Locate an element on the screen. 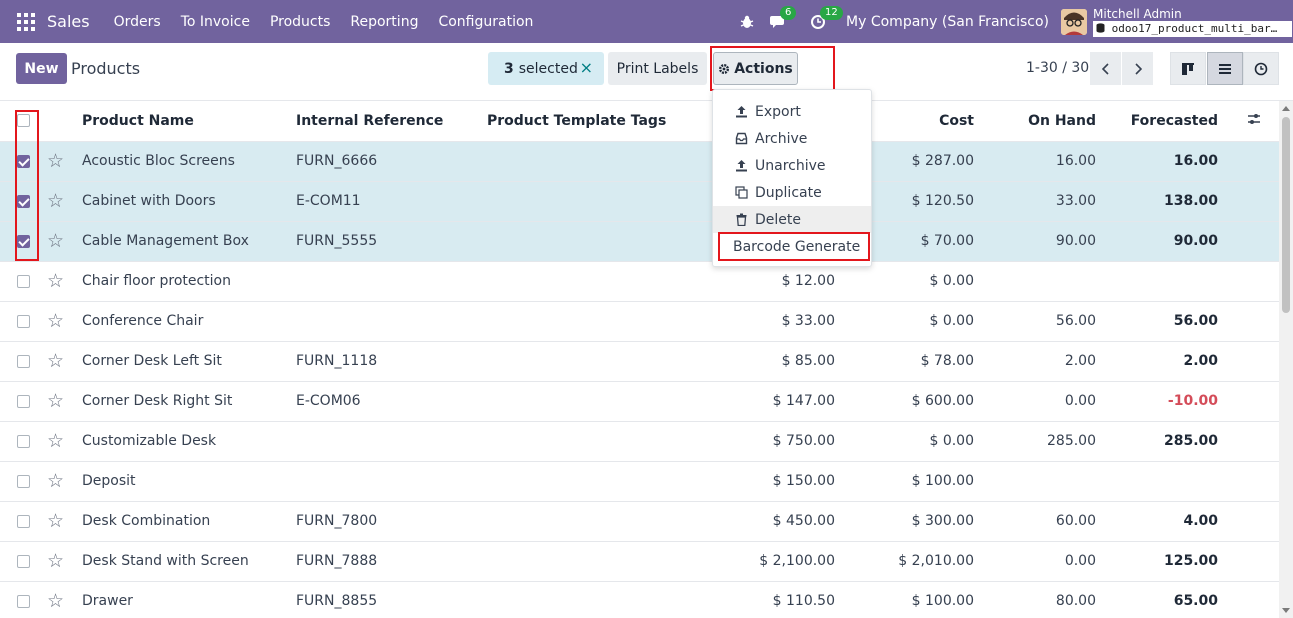 This screenshot has height=618, width=1293. app-name: Sales is located at coordinates (68, 21).